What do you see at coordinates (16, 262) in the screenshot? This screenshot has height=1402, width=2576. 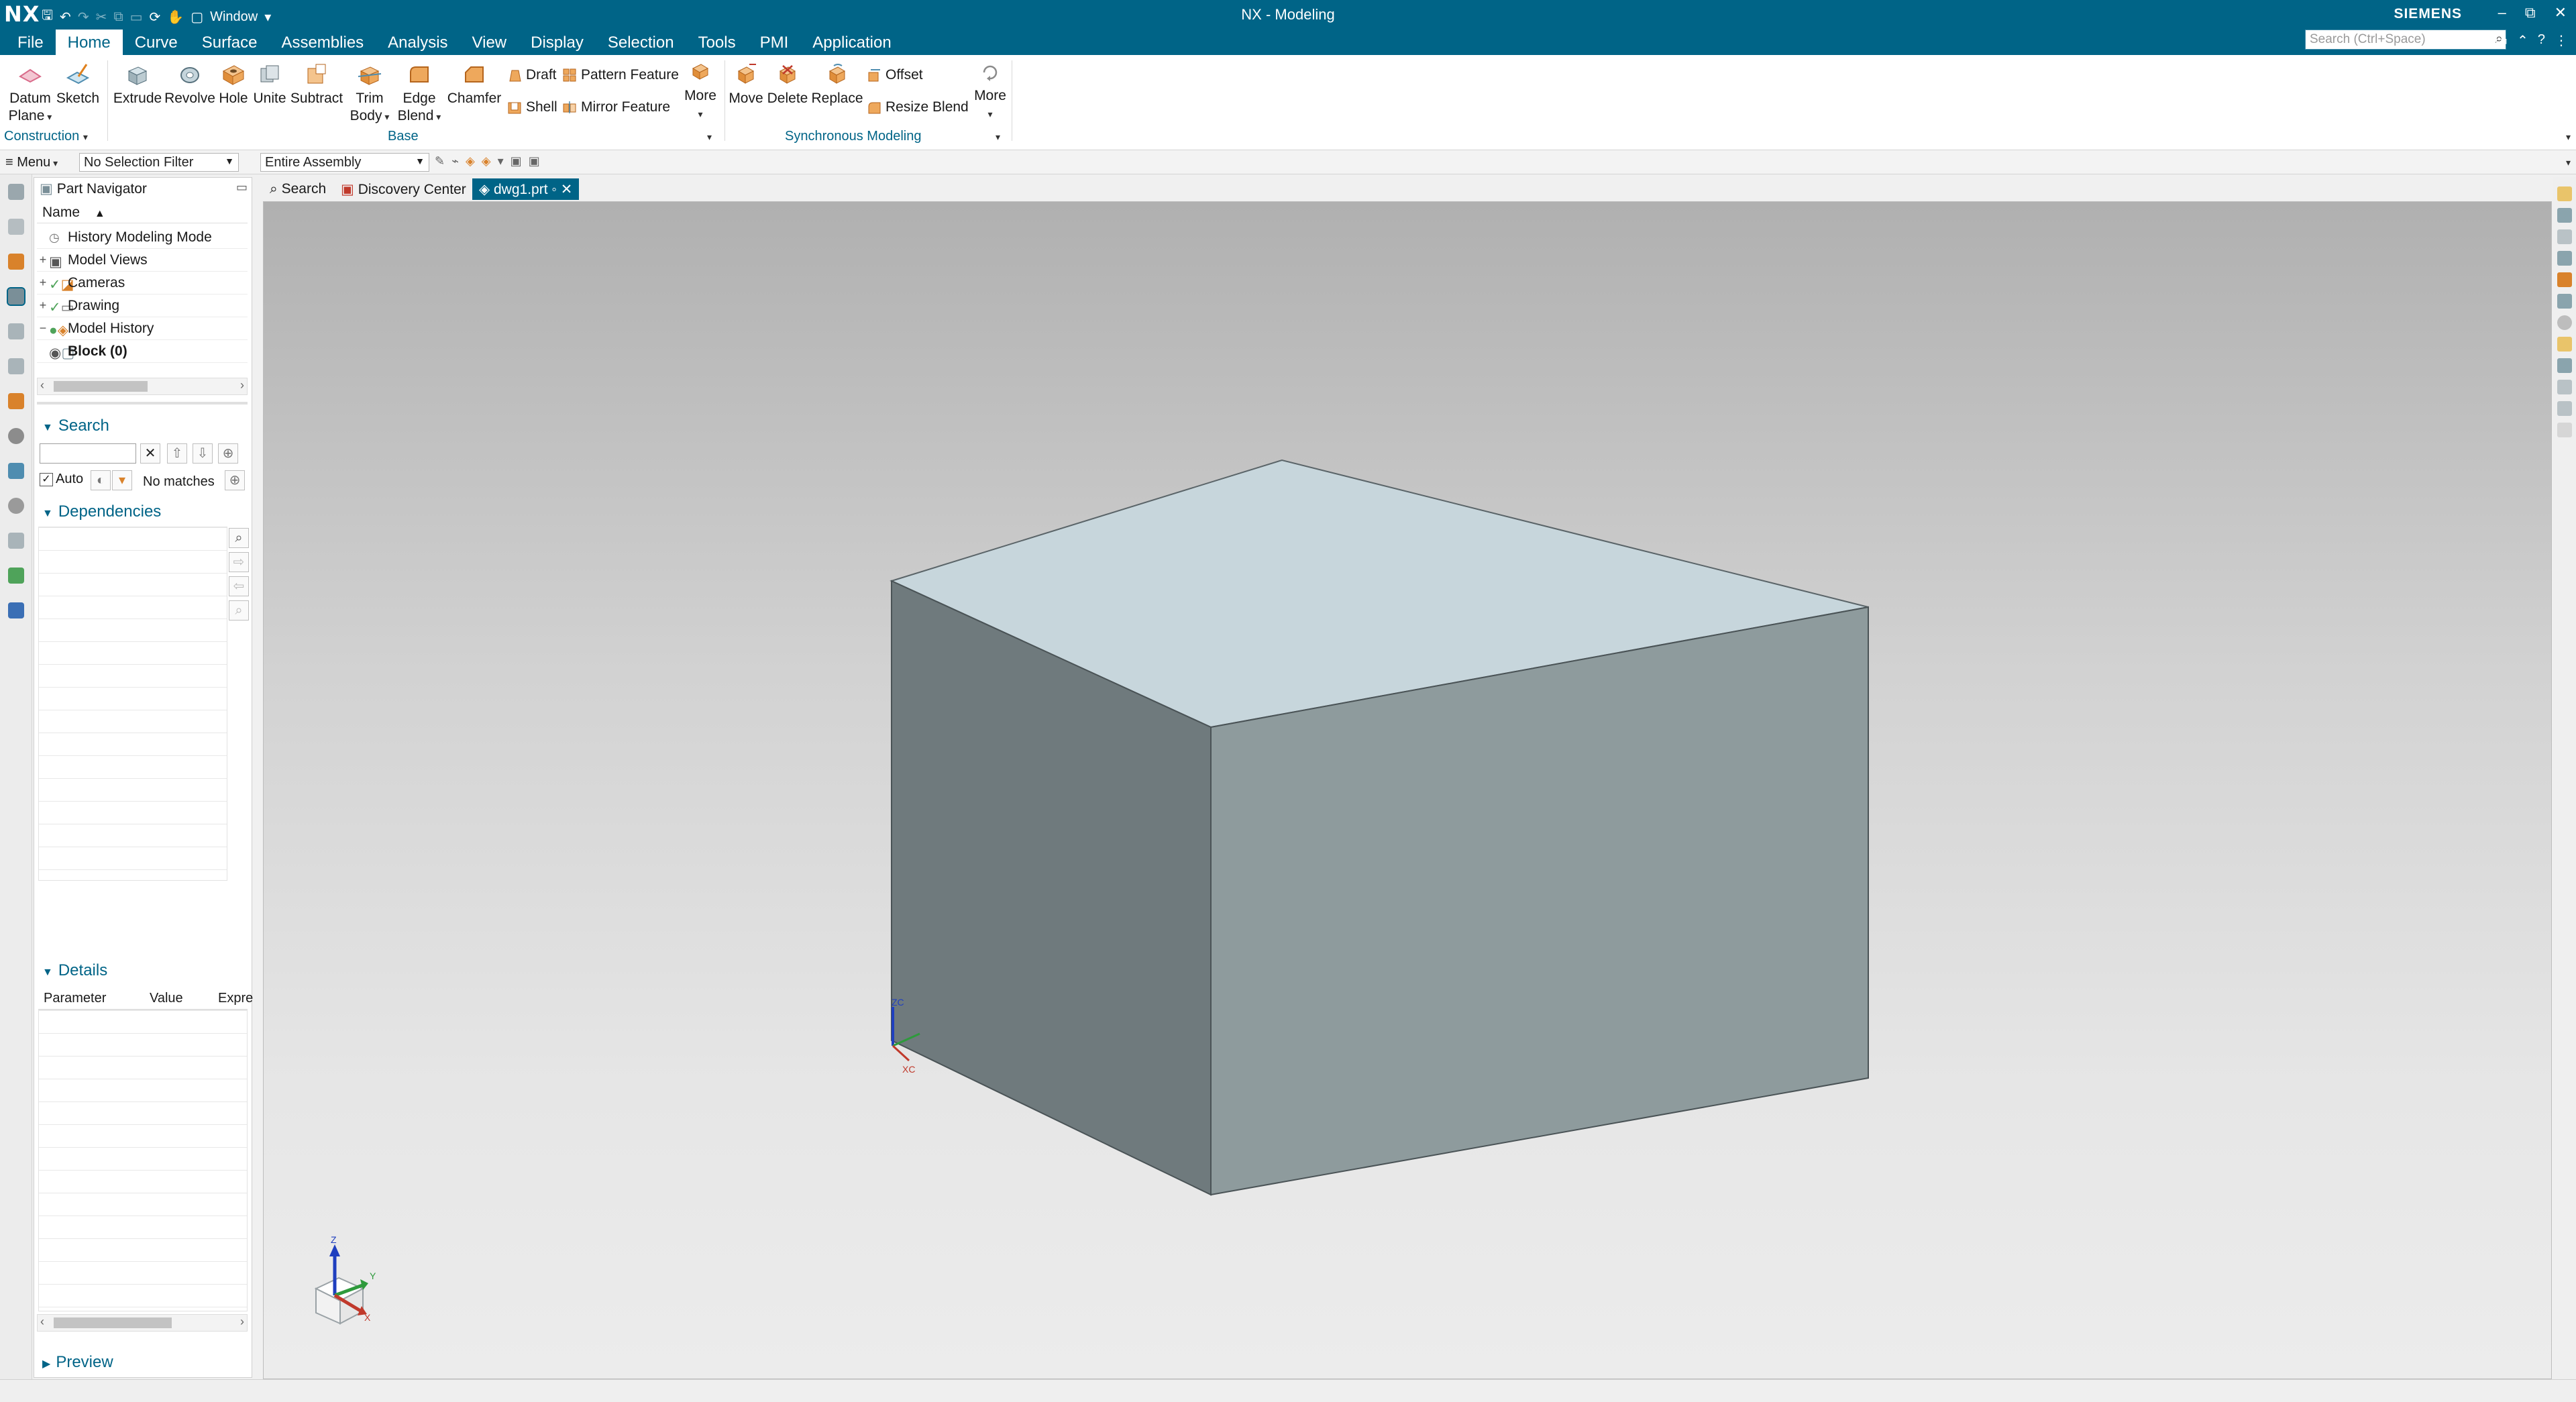 I see `constraint-navigator-icon` at bounding box center [16, 262].